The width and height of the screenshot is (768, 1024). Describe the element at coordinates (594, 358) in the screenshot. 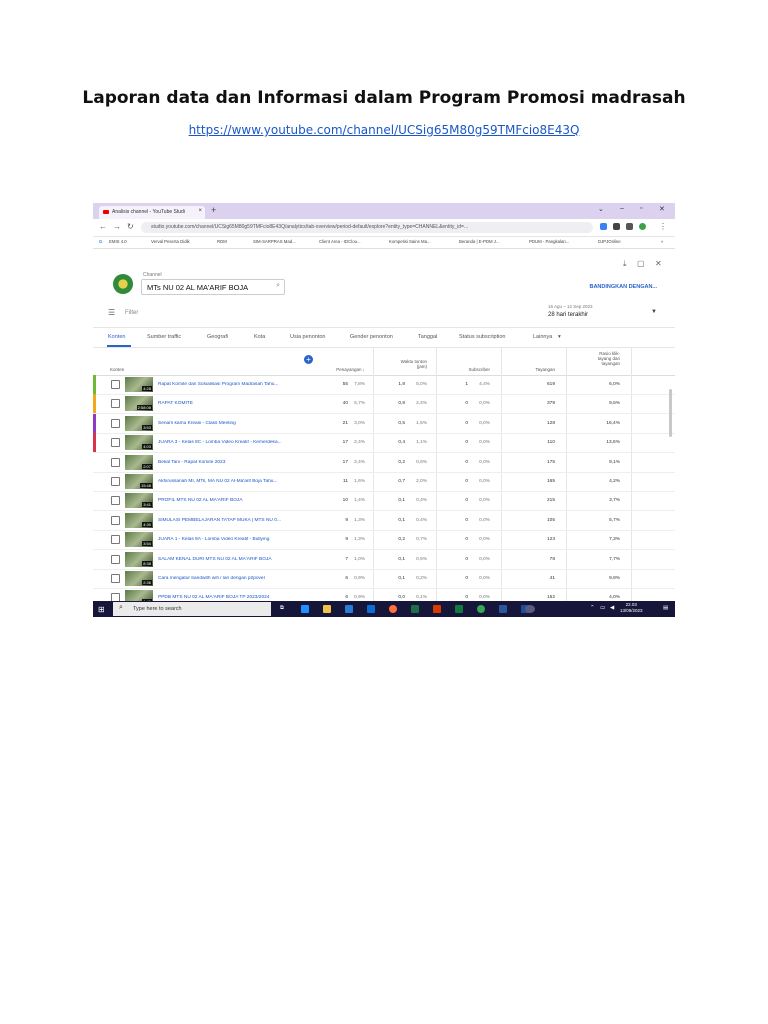

I see `header-rasio-klik: Rasio klik-tayang dari tayangan` at that location.